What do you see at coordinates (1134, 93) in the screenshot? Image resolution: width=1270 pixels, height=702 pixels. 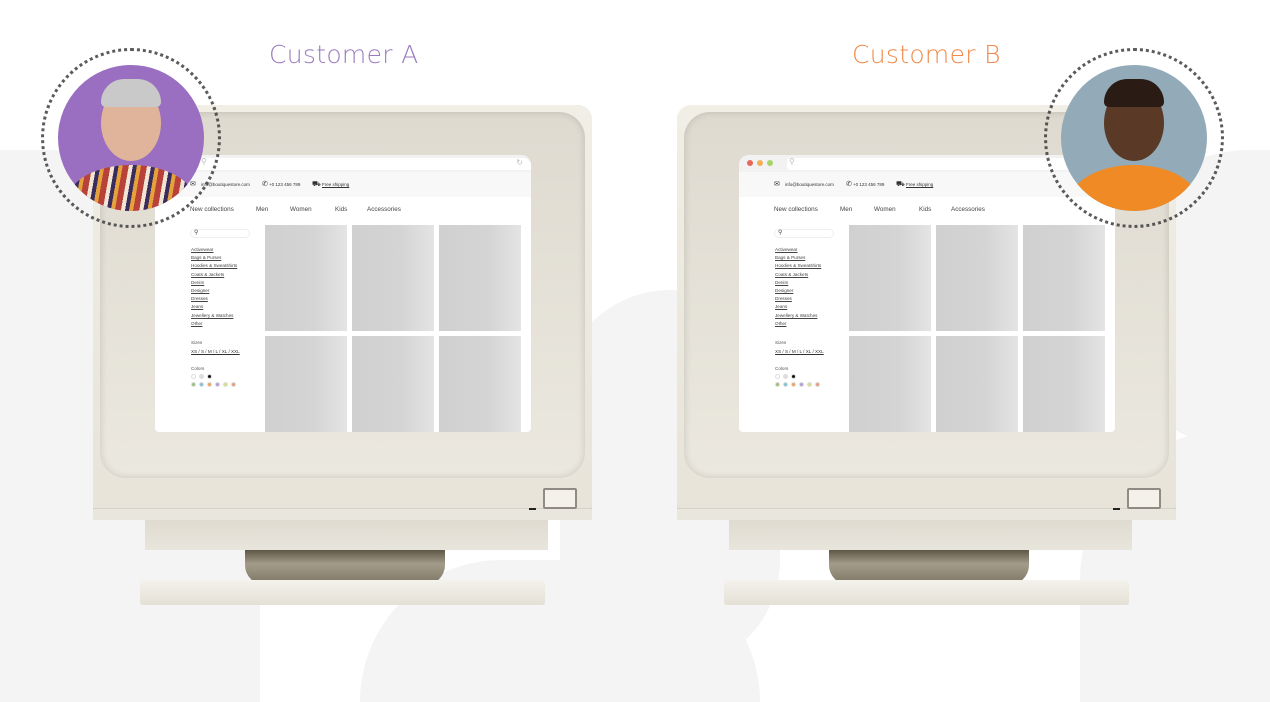 I see `hair` at bounding box center [1134, 93].